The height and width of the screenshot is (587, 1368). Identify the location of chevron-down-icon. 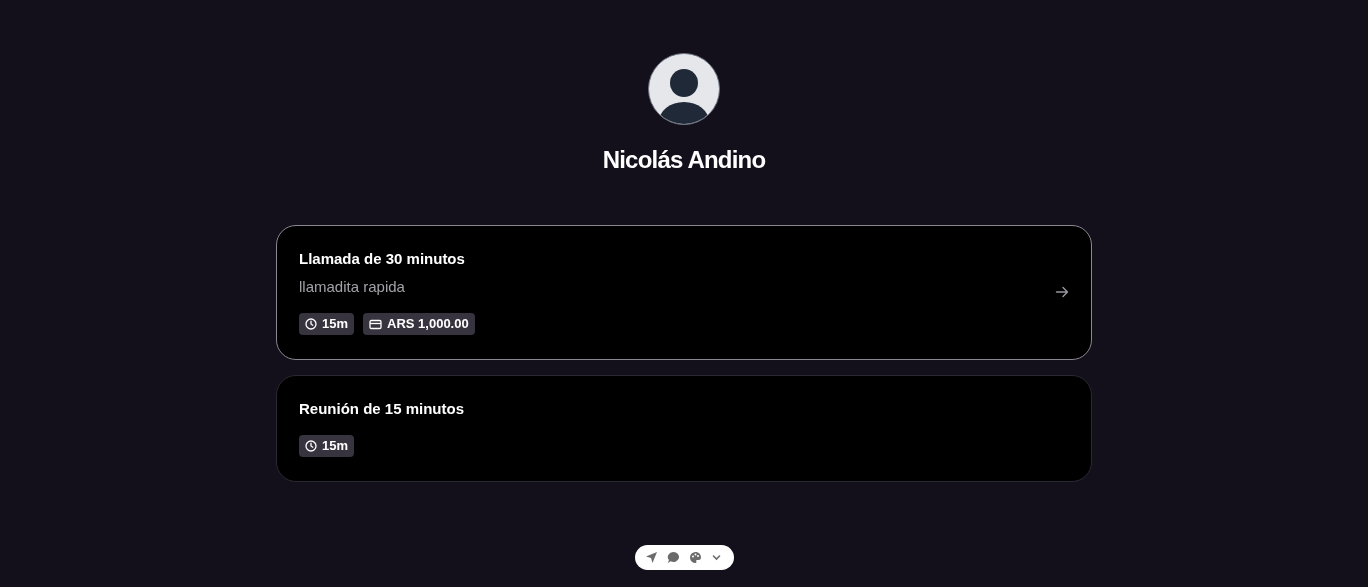
(716, 557).